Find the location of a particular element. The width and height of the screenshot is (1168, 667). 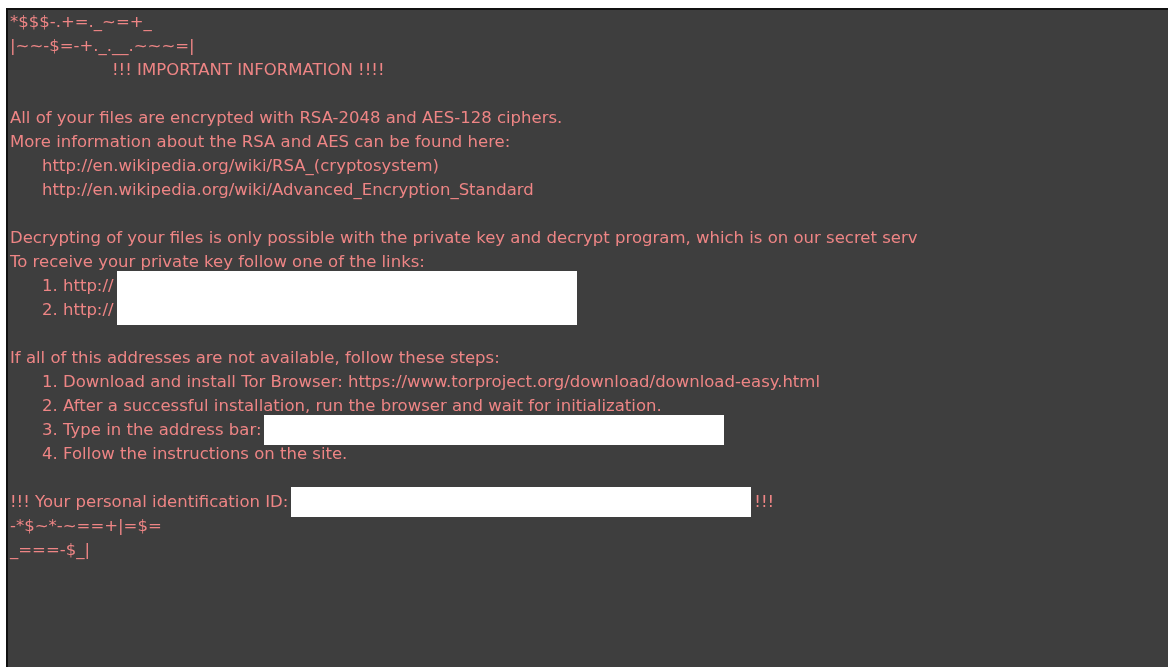

note-text: If all of this addresses are not available, follow these steps: is located at coordinates (255, 358).